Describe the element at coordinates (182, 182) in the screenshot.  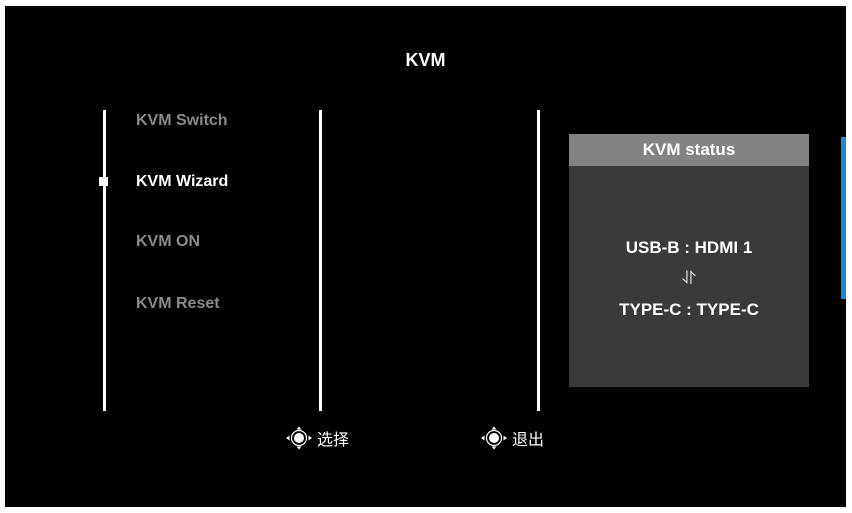
I see `menu-item-kvm-wizard: KVM Wizard` at that location.